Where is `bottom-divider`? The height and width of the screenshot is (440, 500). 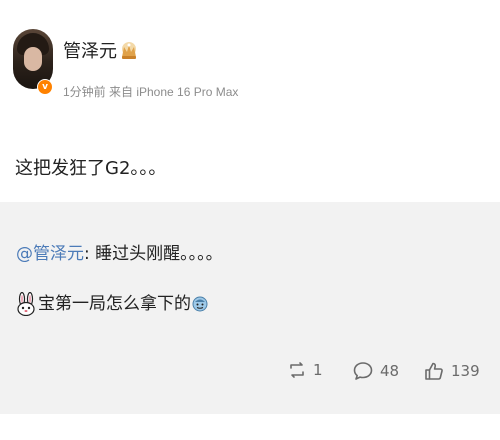 bottom-divider is located at coordinates (250, 427).